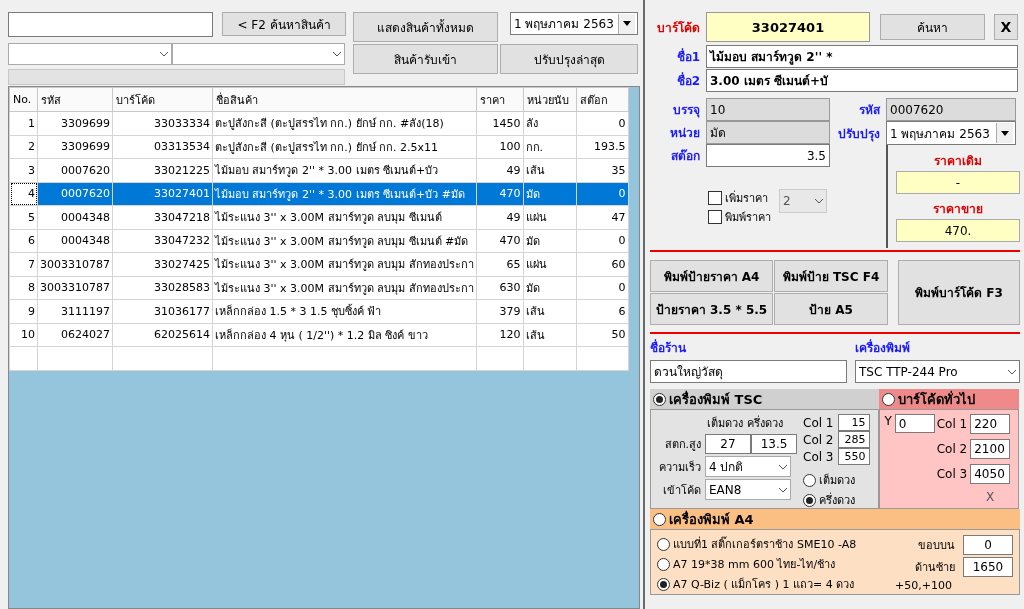  What do you see at coordinates (75, 99) in the screenshot?
I see `column-header: รหัส` at bounding box center [75, 99].